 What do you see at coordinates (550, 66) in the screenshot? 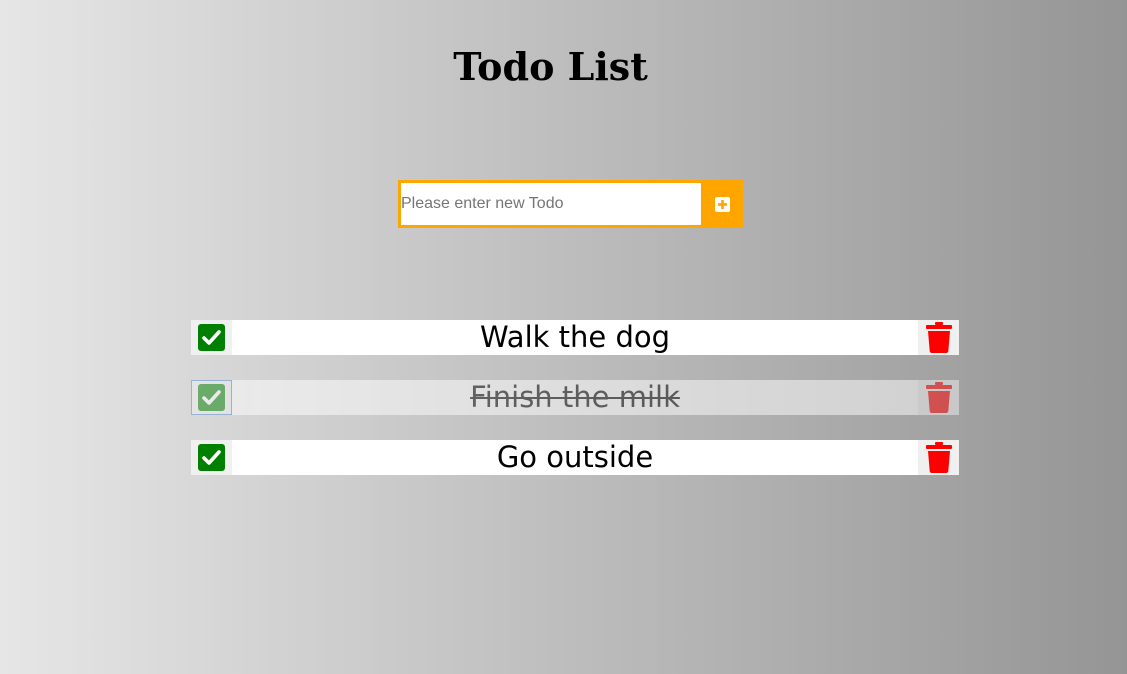
I see `page-title: Todo List` at bounding box center [550, 66].